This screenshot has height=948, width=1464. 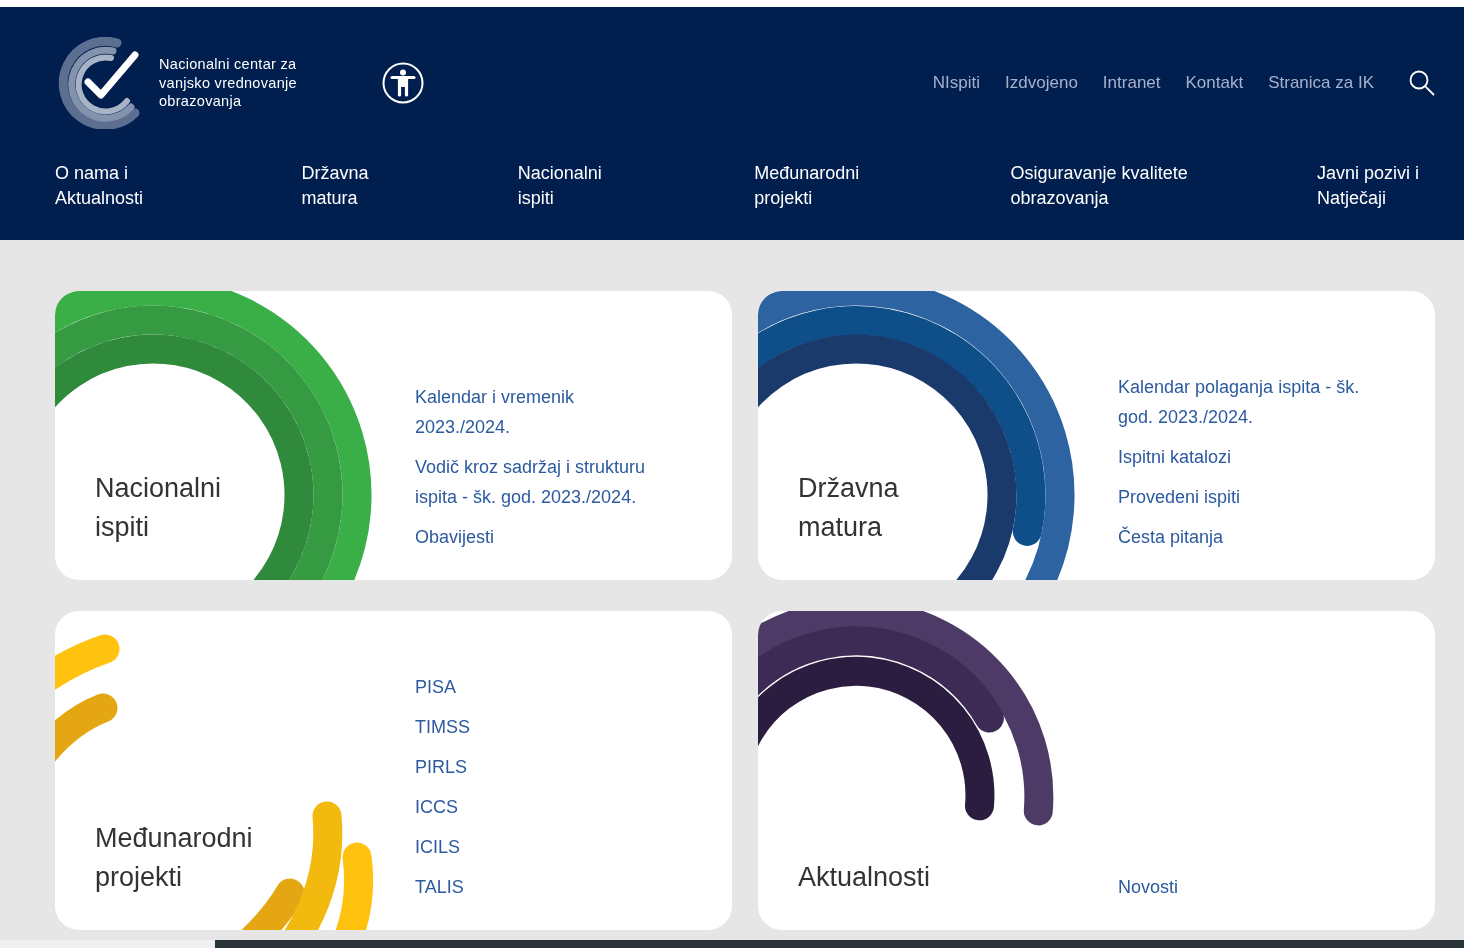 What do you see at coordinates (346, 186) in the screenshot?
I see `main-nav-link: Državna matura` at bounding box center [346, 186].